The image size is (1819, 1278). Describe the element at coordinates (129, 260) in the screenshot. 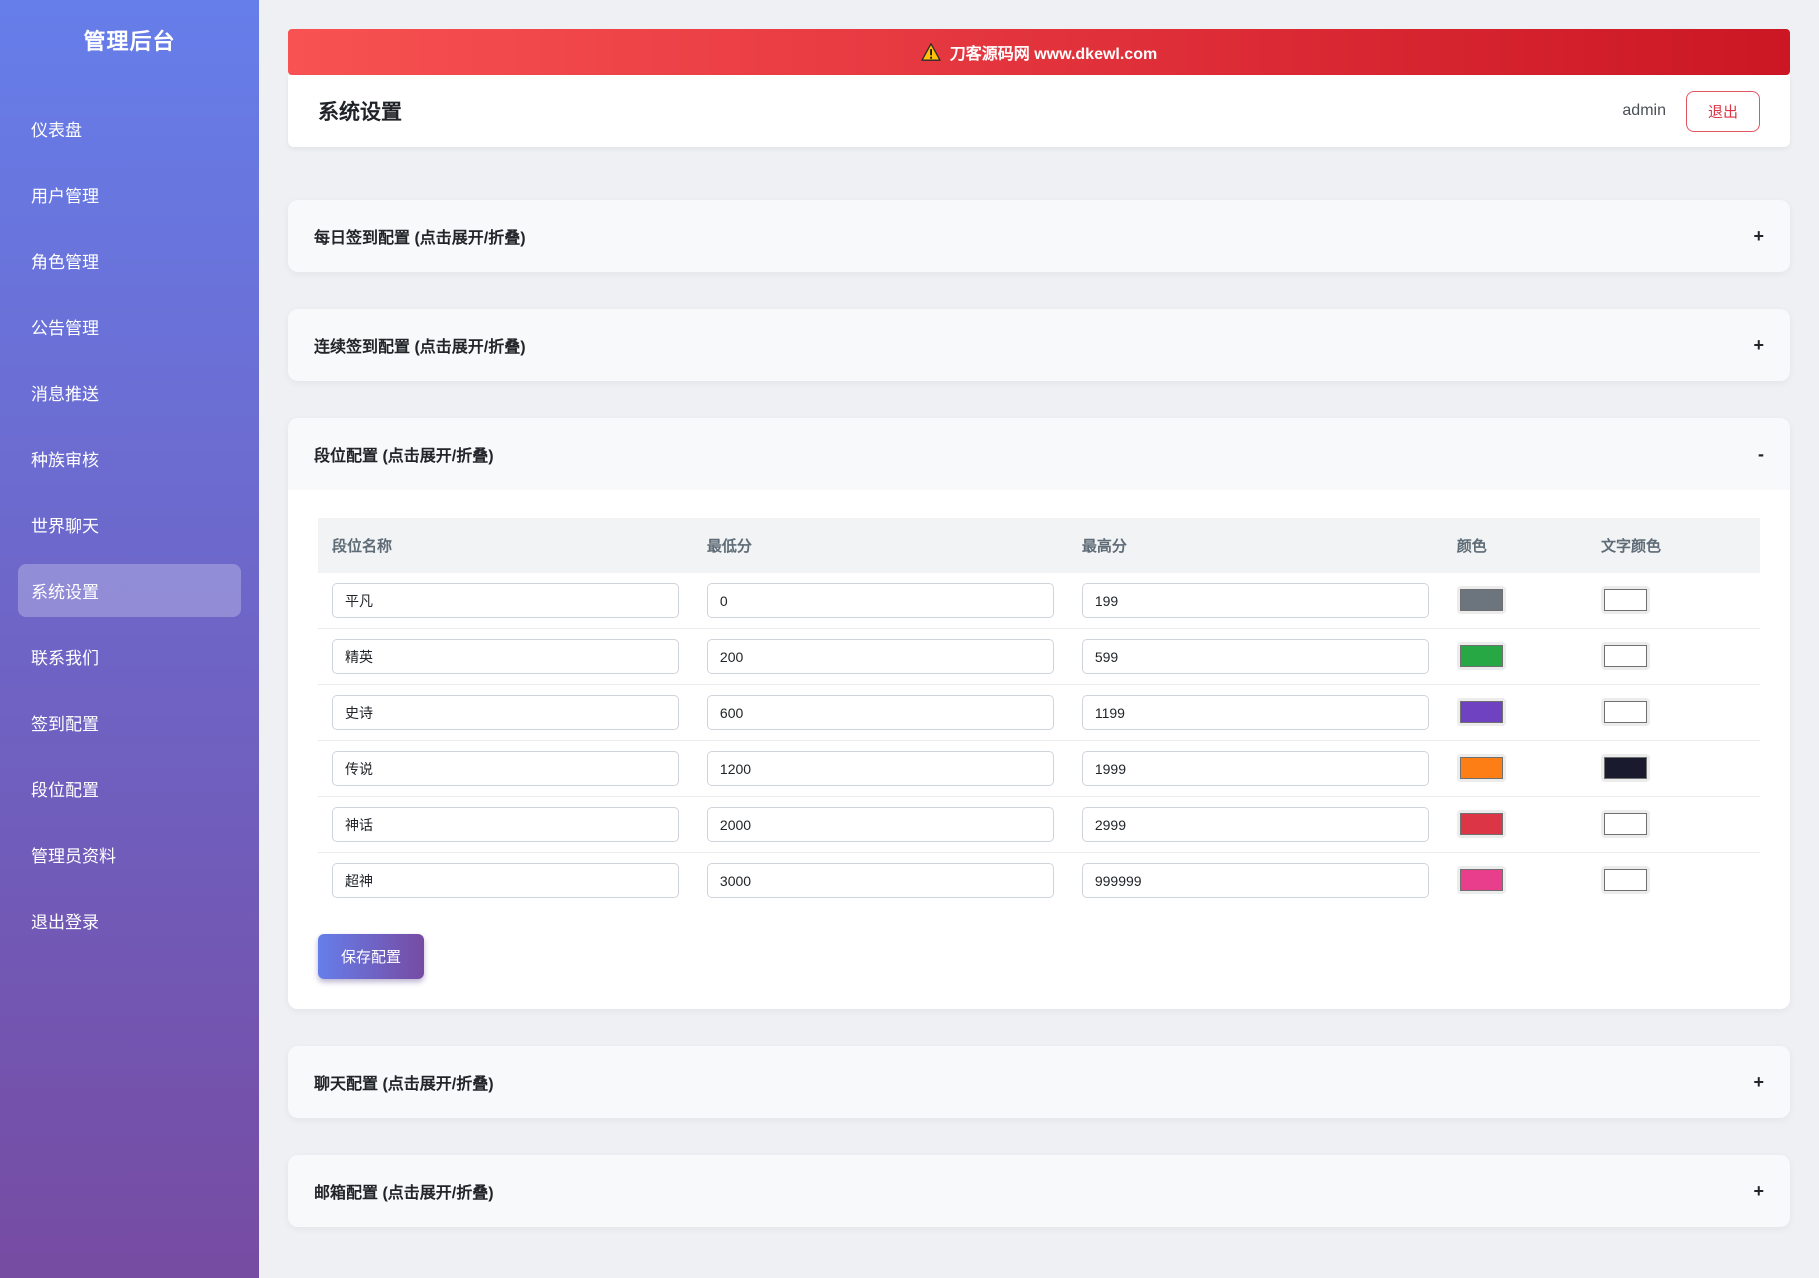

I see `sidebar-item-role-management: 角色管理` at that location.